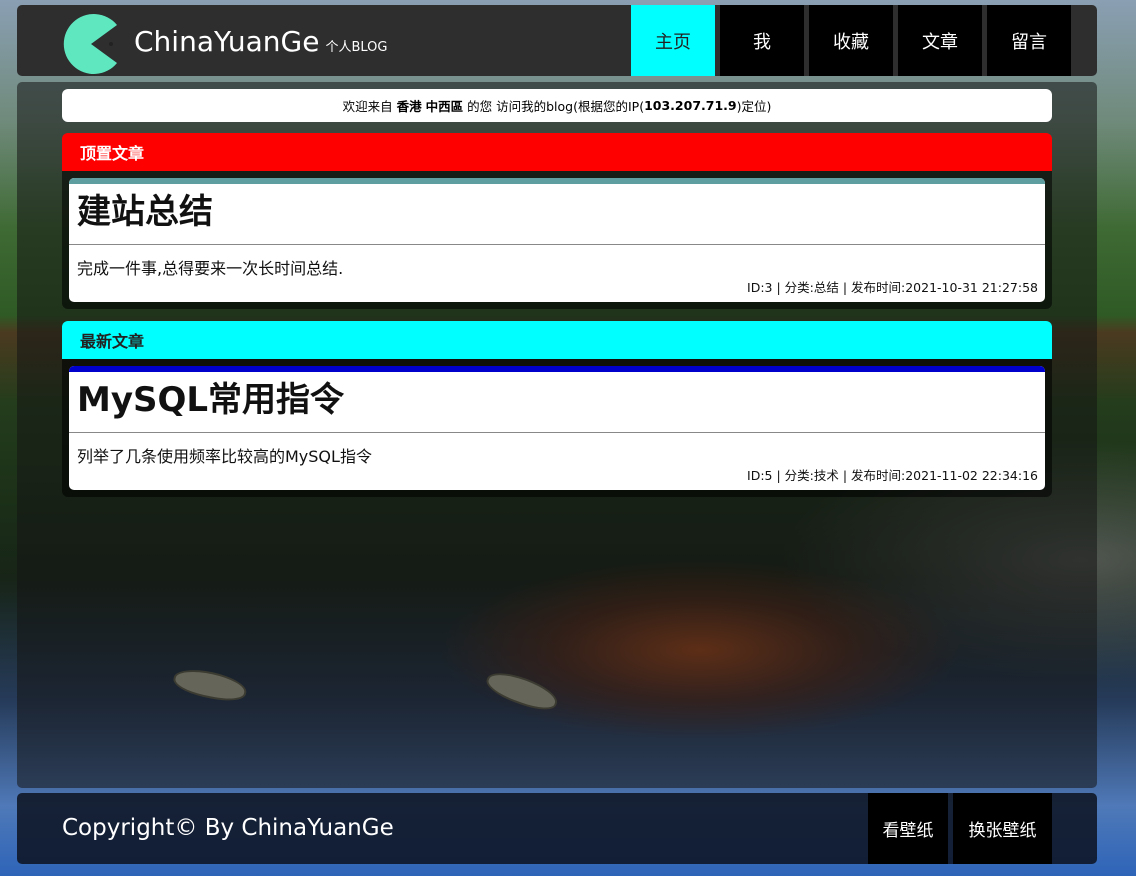 This screenshot has width=1136, height=876. What do you see at coordinates (892, 287) in the screenshot?
I see `article-meta: ID:3 | 分类:总结 | 发布时间:2021-10-31 21:27:58` at bounding box center [892, 287].